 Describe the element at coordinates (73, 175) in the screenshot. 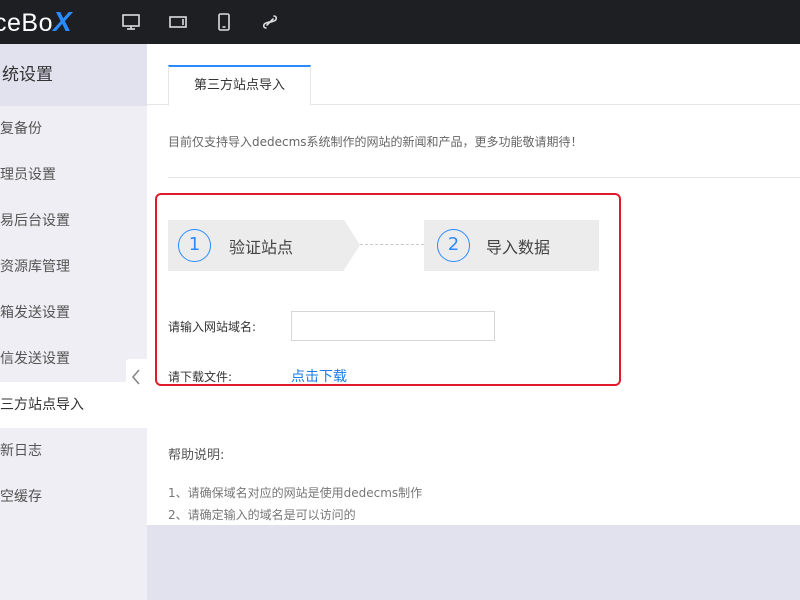

I see `sidebar-item-admin-settings: 理员设置` at that location.